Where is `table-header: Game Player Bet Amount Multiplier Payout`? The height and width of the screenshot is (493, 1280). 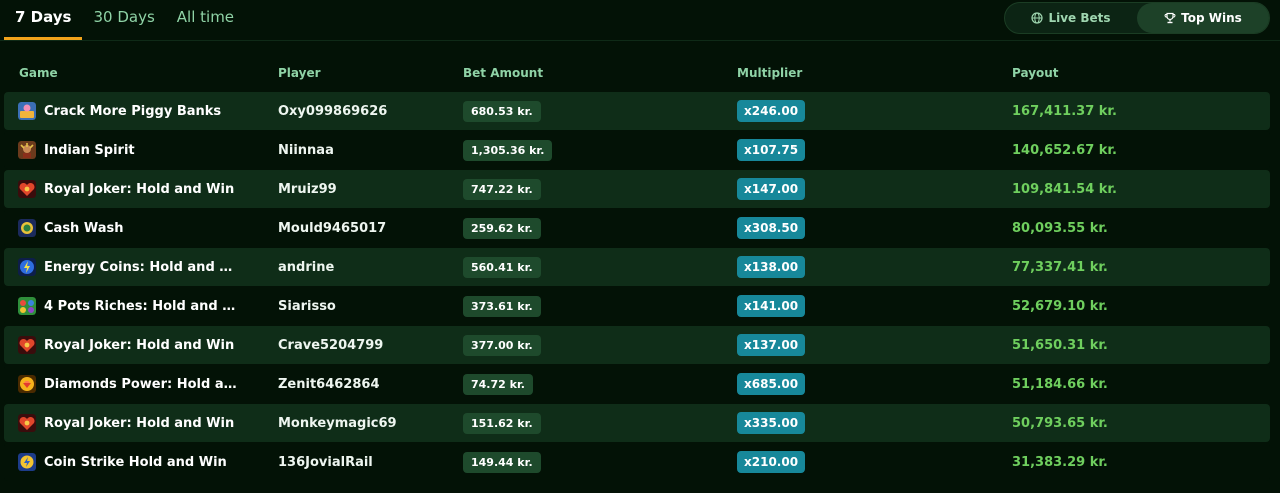
table-header: Game Player Bet Amount Multiplier Payout is located at coordinates (637, 73).